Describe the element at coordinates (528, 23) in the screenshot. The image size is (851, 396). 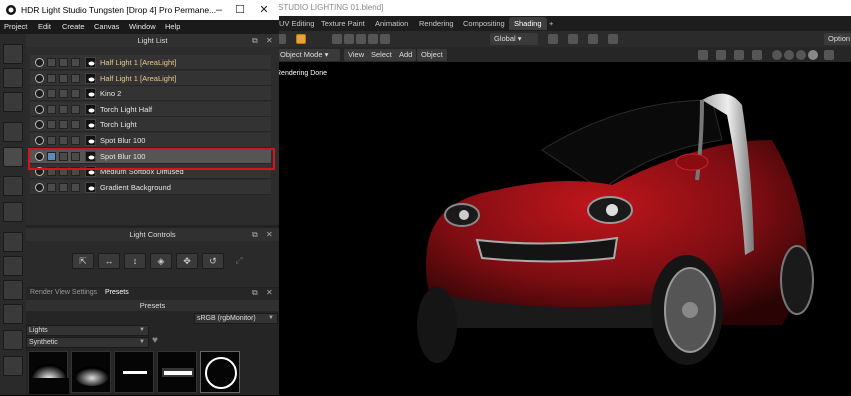
I see `tab-shading: Shading` at that location.